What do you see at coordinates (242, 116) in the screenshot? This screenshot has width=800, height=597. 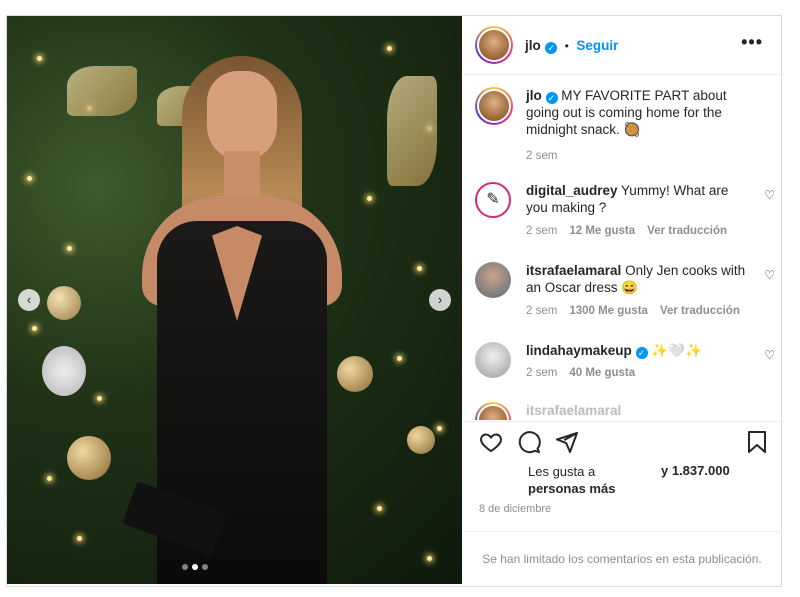 I see `face` at bounding box center [242, 116].